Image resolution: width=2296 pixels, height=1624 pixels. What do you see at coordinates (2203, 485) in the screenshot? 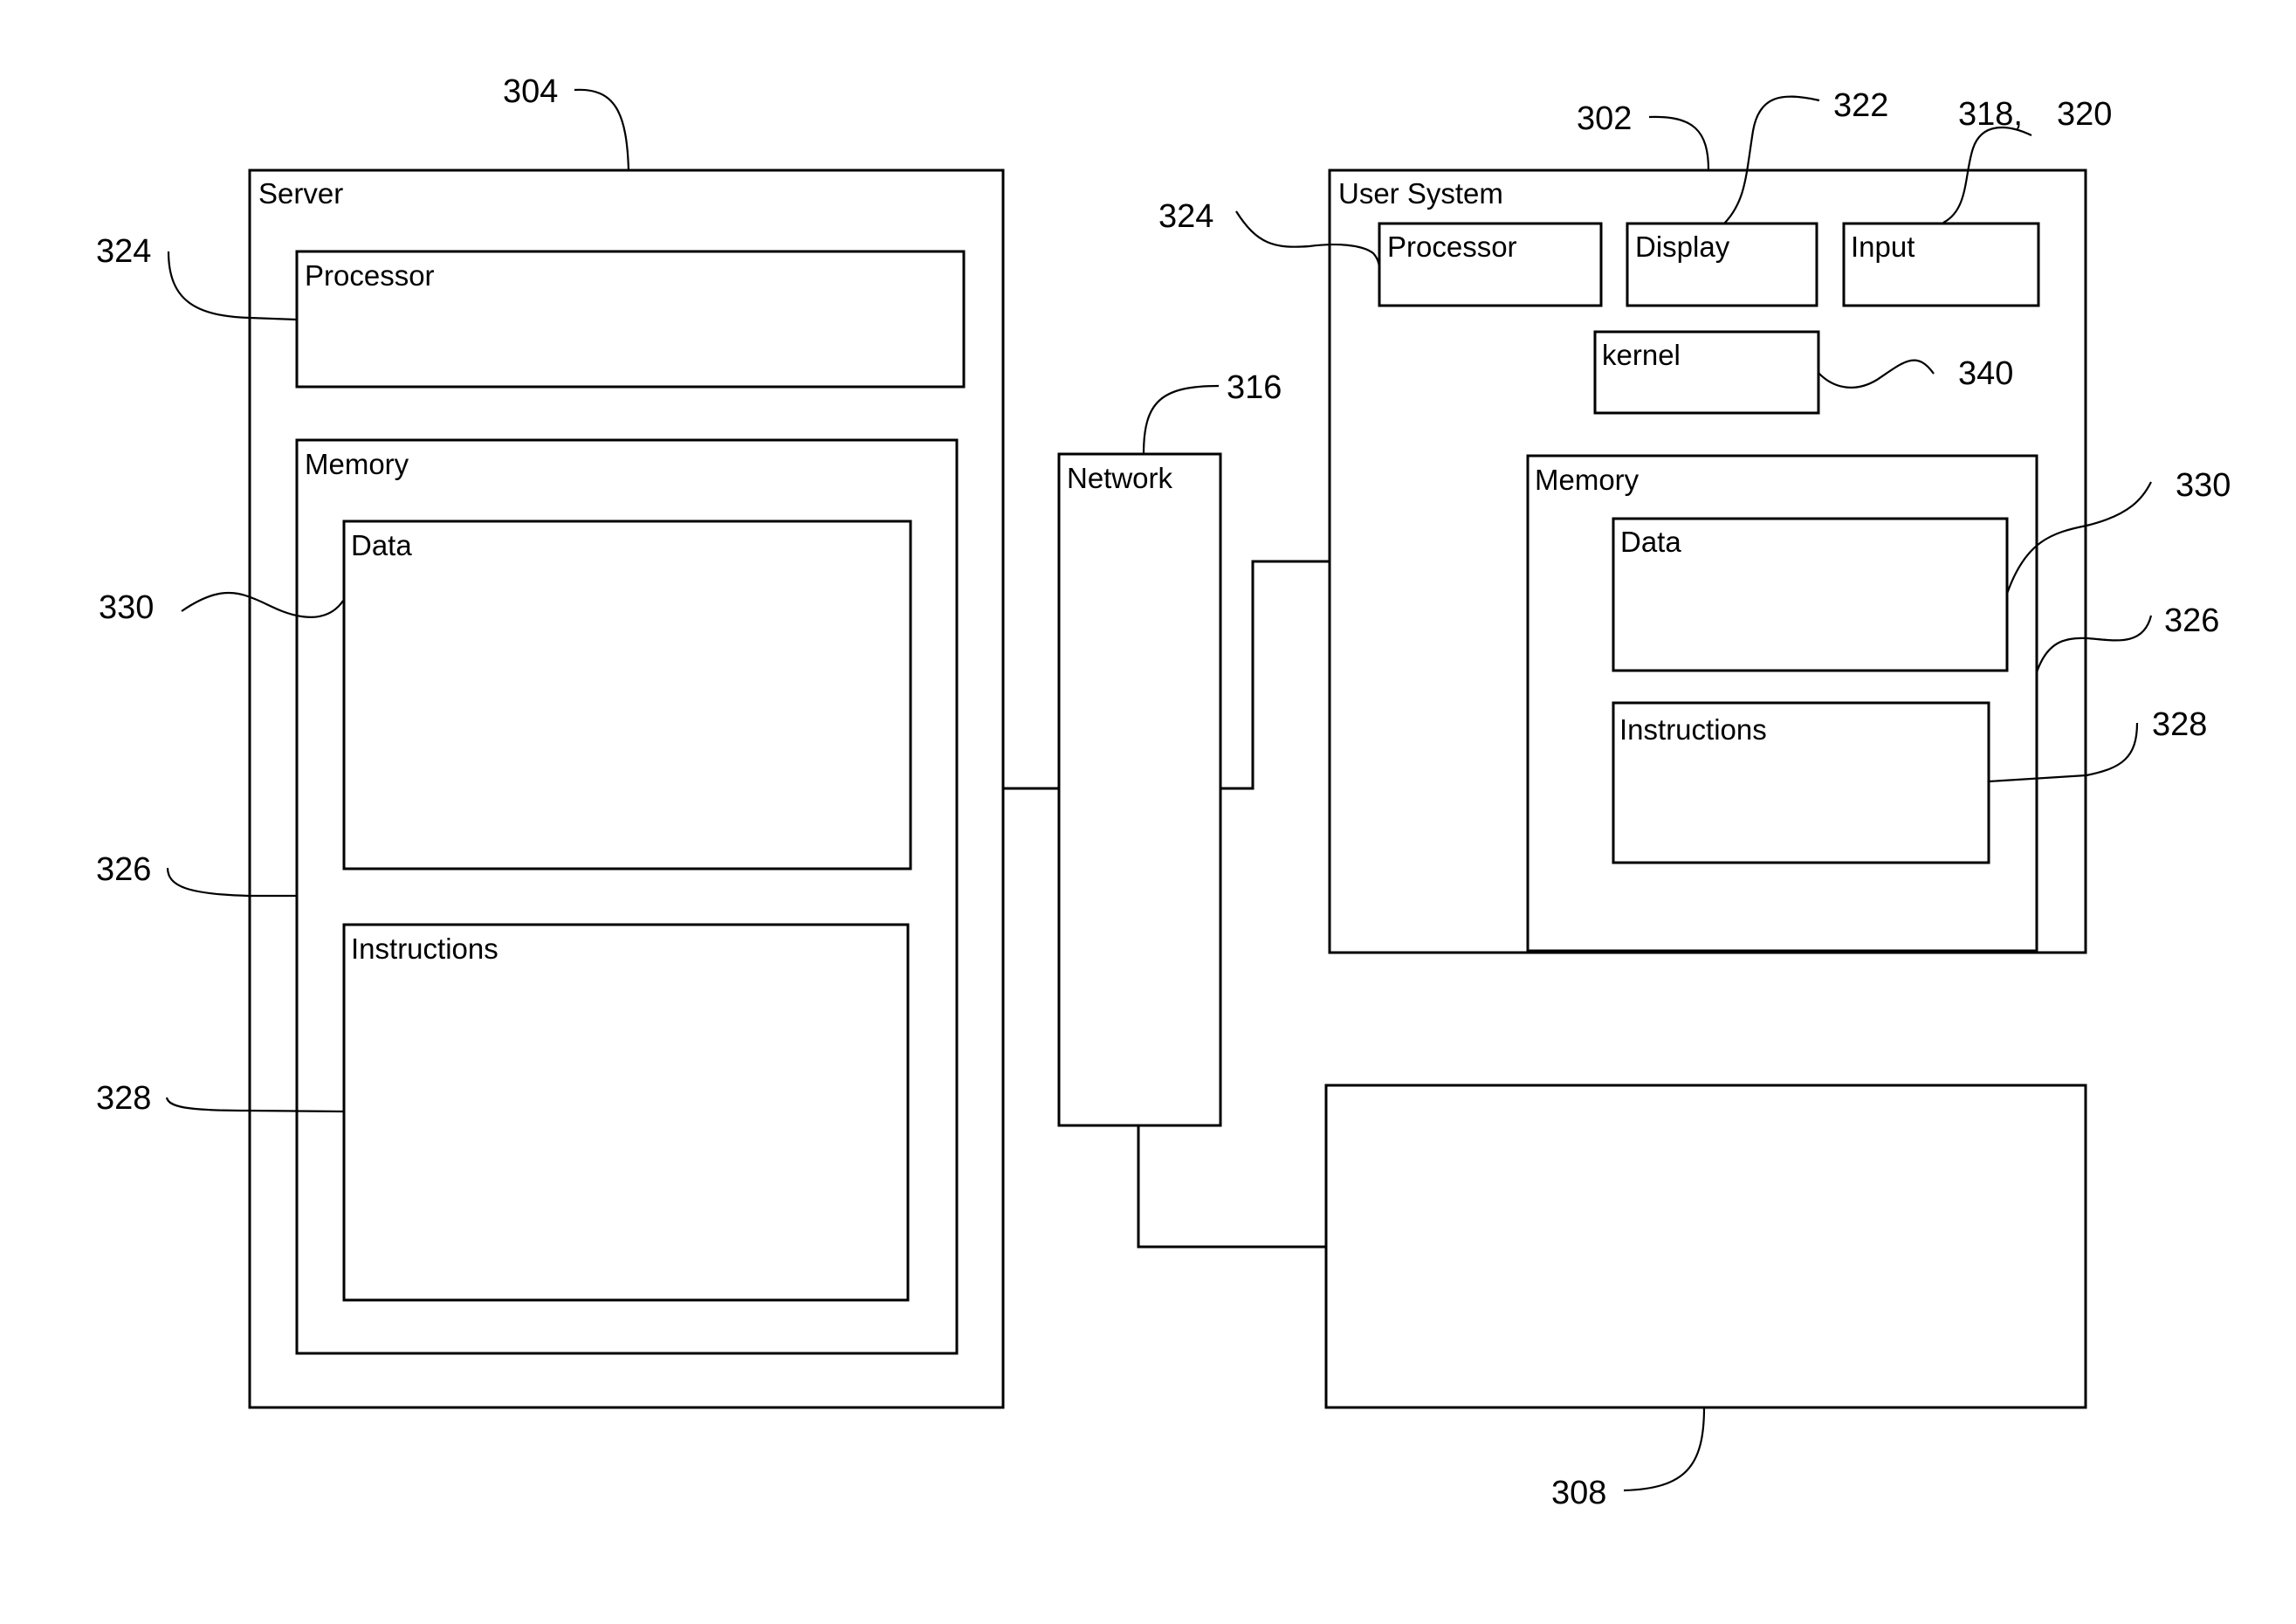
I see `ref-330-user: 330` at bounding box center [2203, 485].